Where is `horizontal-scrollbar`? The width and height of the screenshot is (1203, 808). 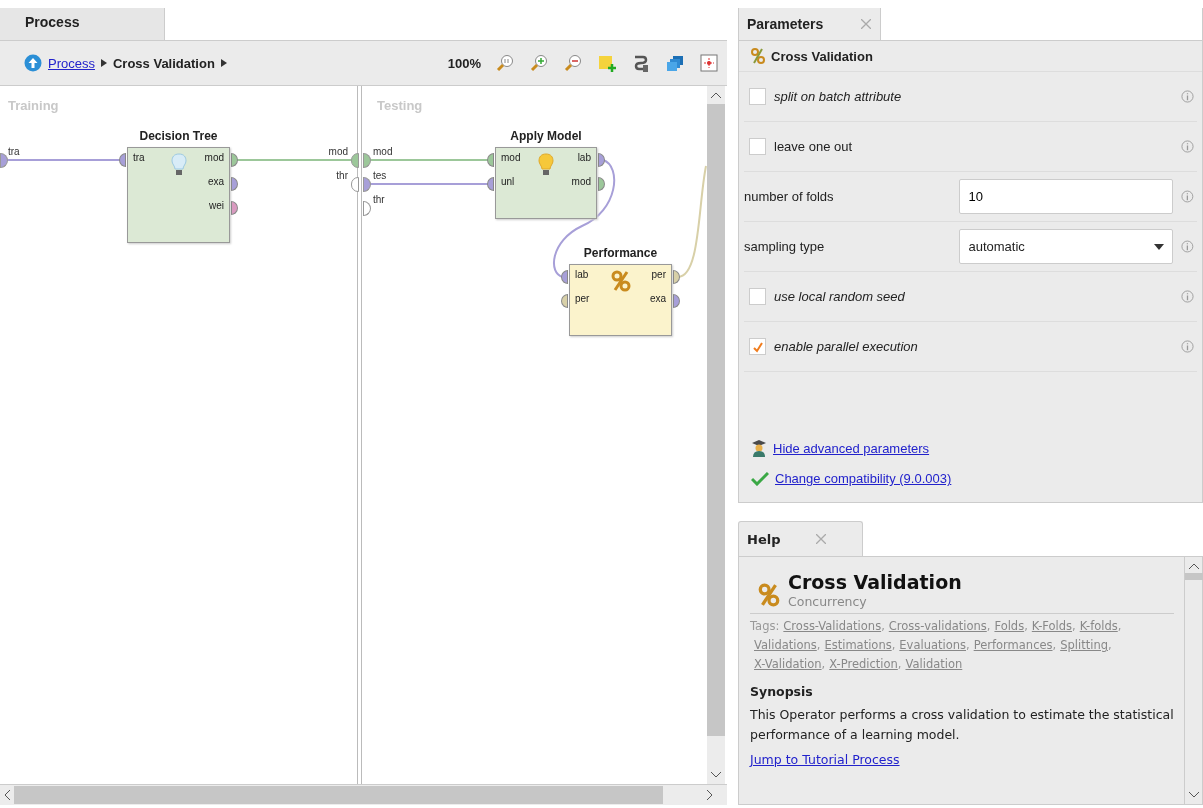 horizontal-scrollbar is located at coordinates (363, 794).